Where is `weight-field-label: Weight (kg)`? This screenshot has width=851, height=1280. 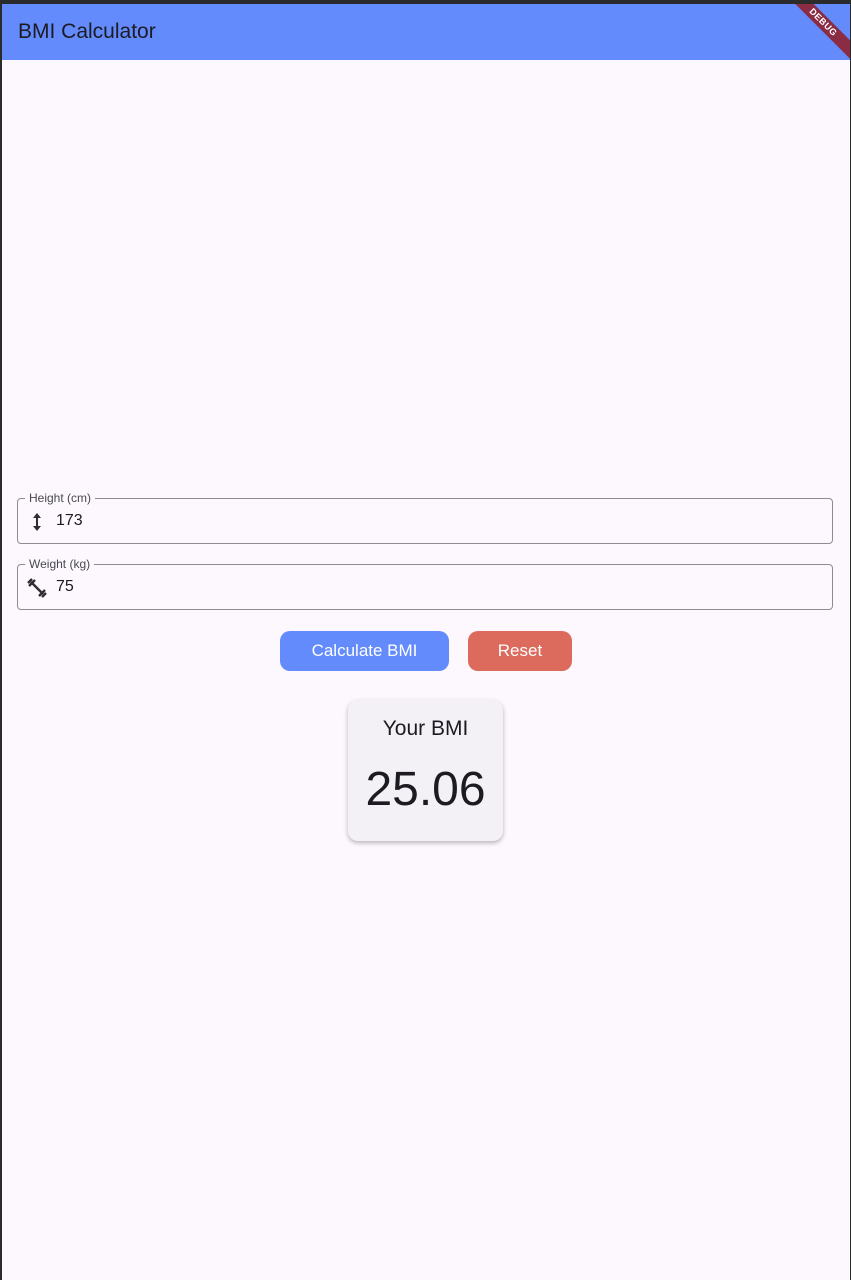 weight-field-label: Weight (kg) is located at coordinates (60, 564).